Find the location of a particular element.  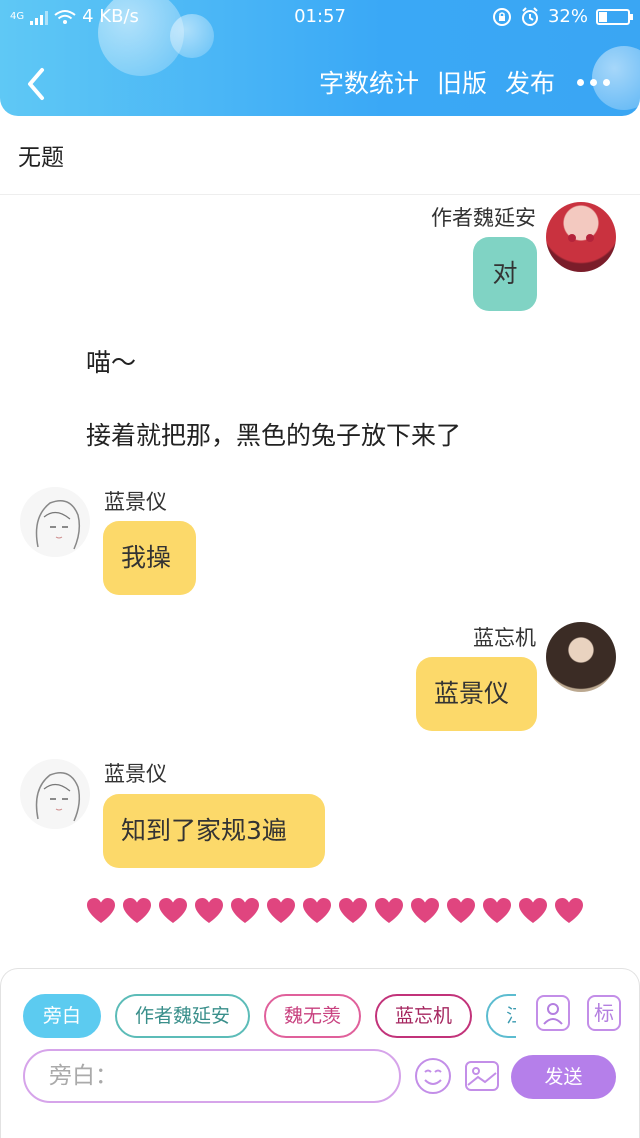

person-icon is located at coordinates (553, 1013).